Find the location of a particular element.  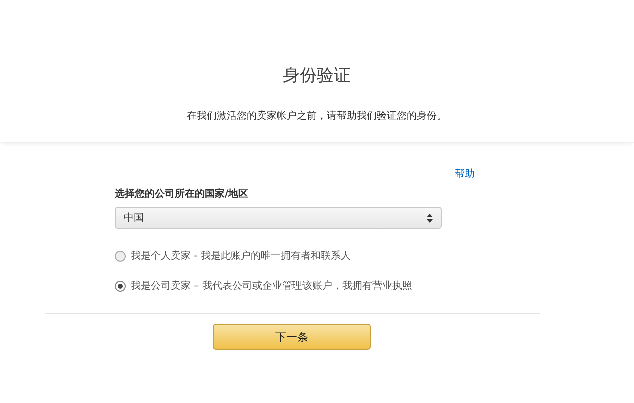

page-subtitle: 在我们激活您的卖家帐户之前，请帮助我们验证您的身份。 is located at coordinates (317, 116).